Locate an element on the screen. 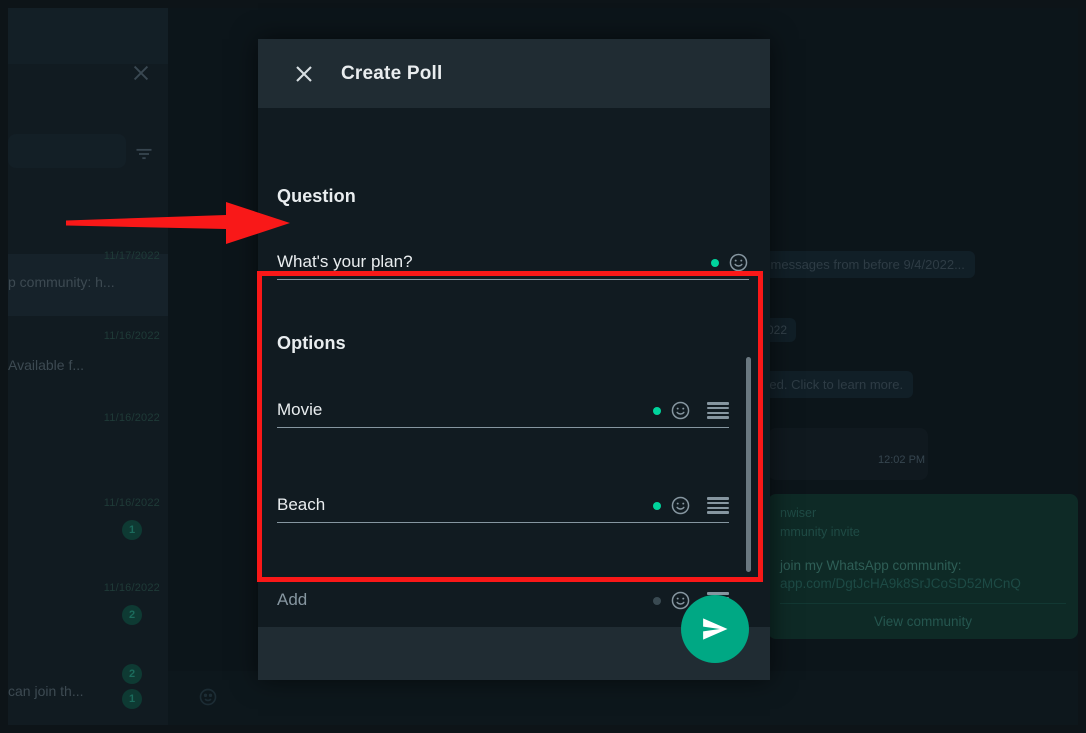 This screenshot has height=733, width=1086. outgoing-body: join my WhatsApp community: is located at coordinates (871, 565).